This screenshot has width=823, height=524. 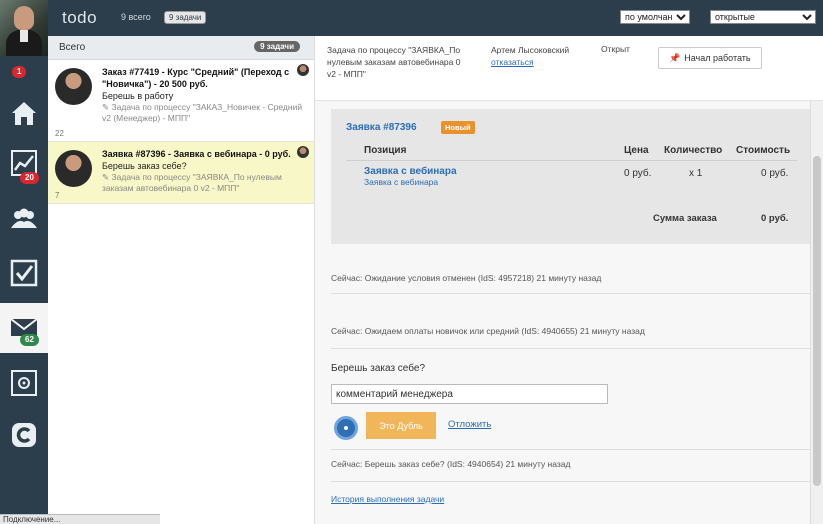 I want to click on order-status-tag: Новый, so click(x=458, y=127).